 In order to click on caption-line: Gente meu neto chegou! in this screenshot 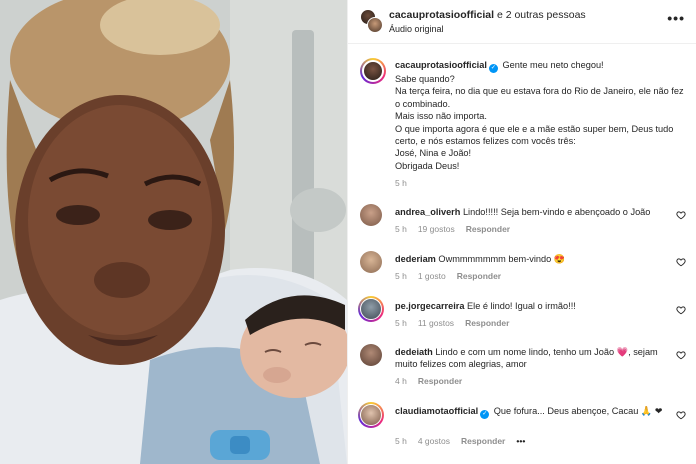, I will do `click(553, 65)`.